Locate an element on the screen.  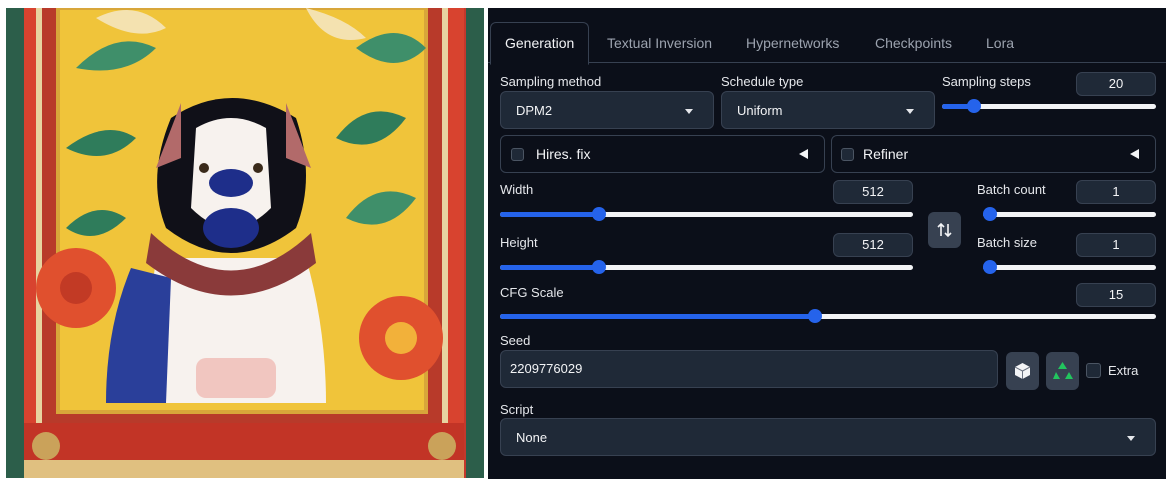
sampling-steps-slider is located at coordinates (1049, 106).